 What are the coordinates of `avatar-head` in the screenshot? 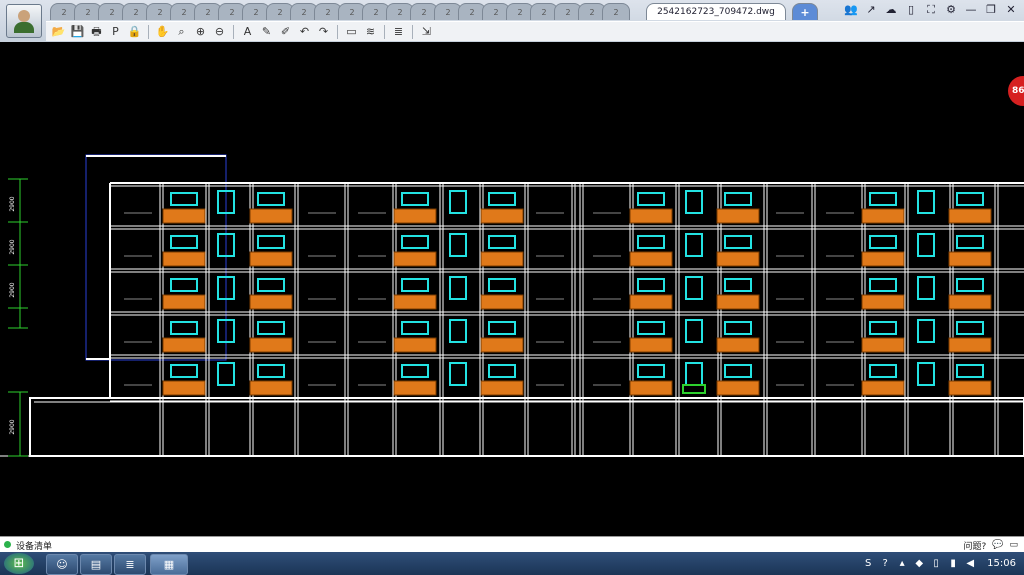 It's located at (24, 16).